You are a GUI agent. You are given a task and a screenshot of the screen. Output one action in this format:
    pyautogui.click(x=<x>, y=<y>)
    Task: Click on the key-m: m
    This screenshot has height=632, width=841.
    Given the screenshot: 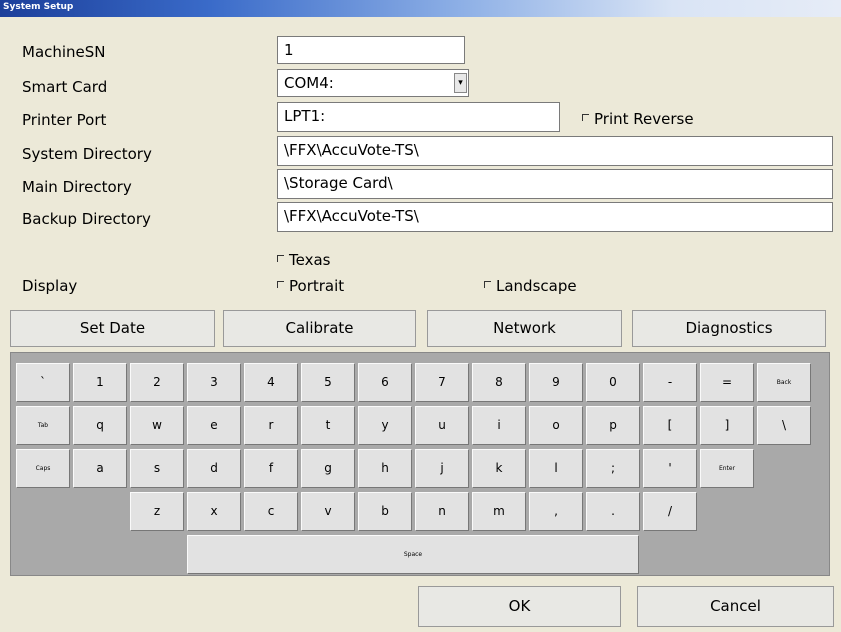 What is the action you would take?
    pyautogui.click(x=499, y=511)
    